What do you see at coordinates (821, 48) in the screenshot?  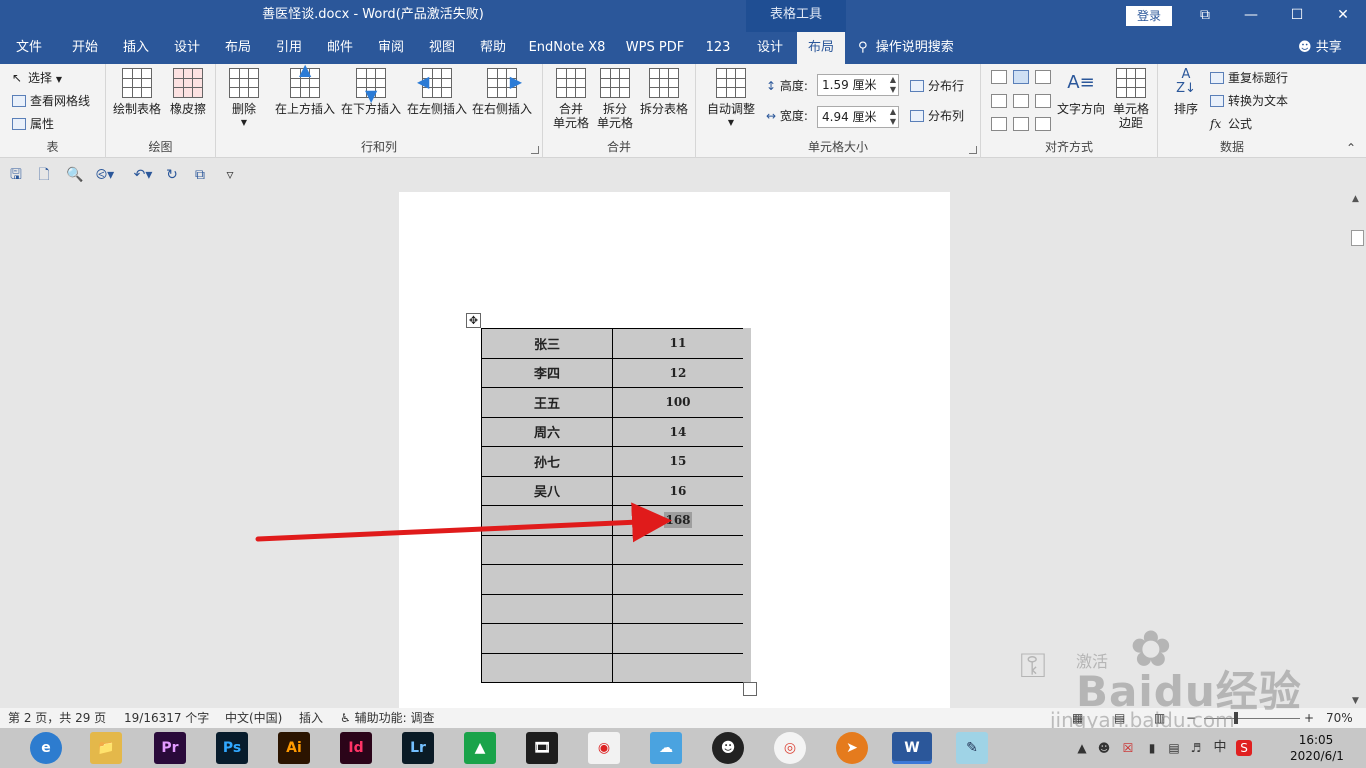 I see `tab-table-layout: 布局` at bounding box center [821, 48].